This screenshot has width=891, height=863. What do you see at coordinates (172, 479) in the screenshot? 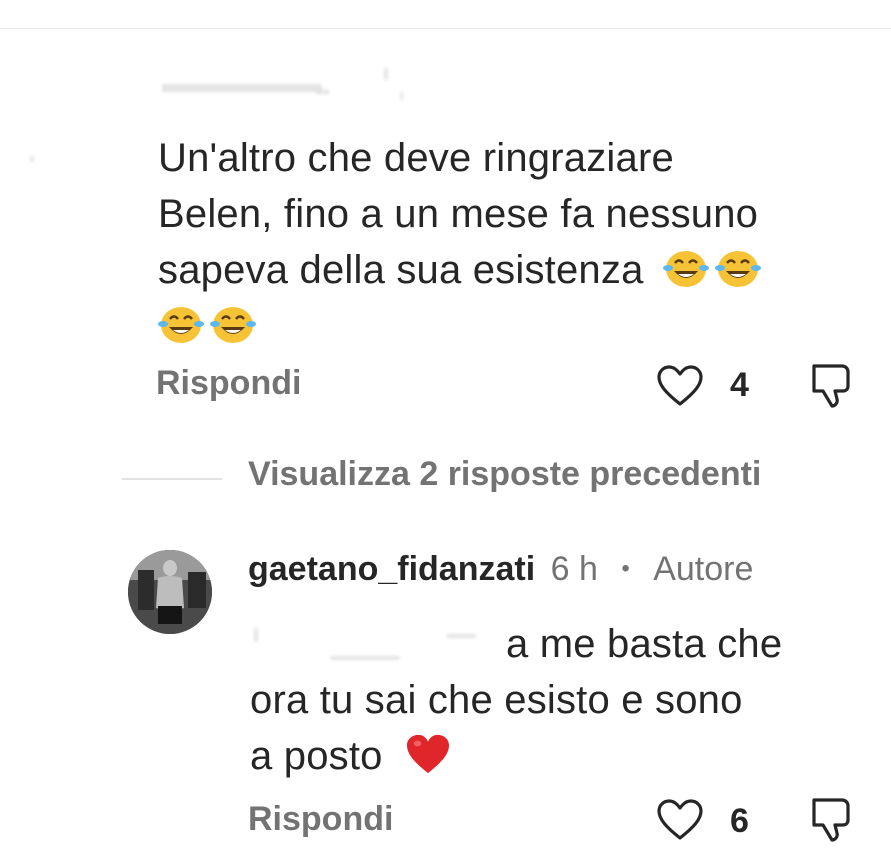
I see `thread-line` at bounding box center [172, 479].